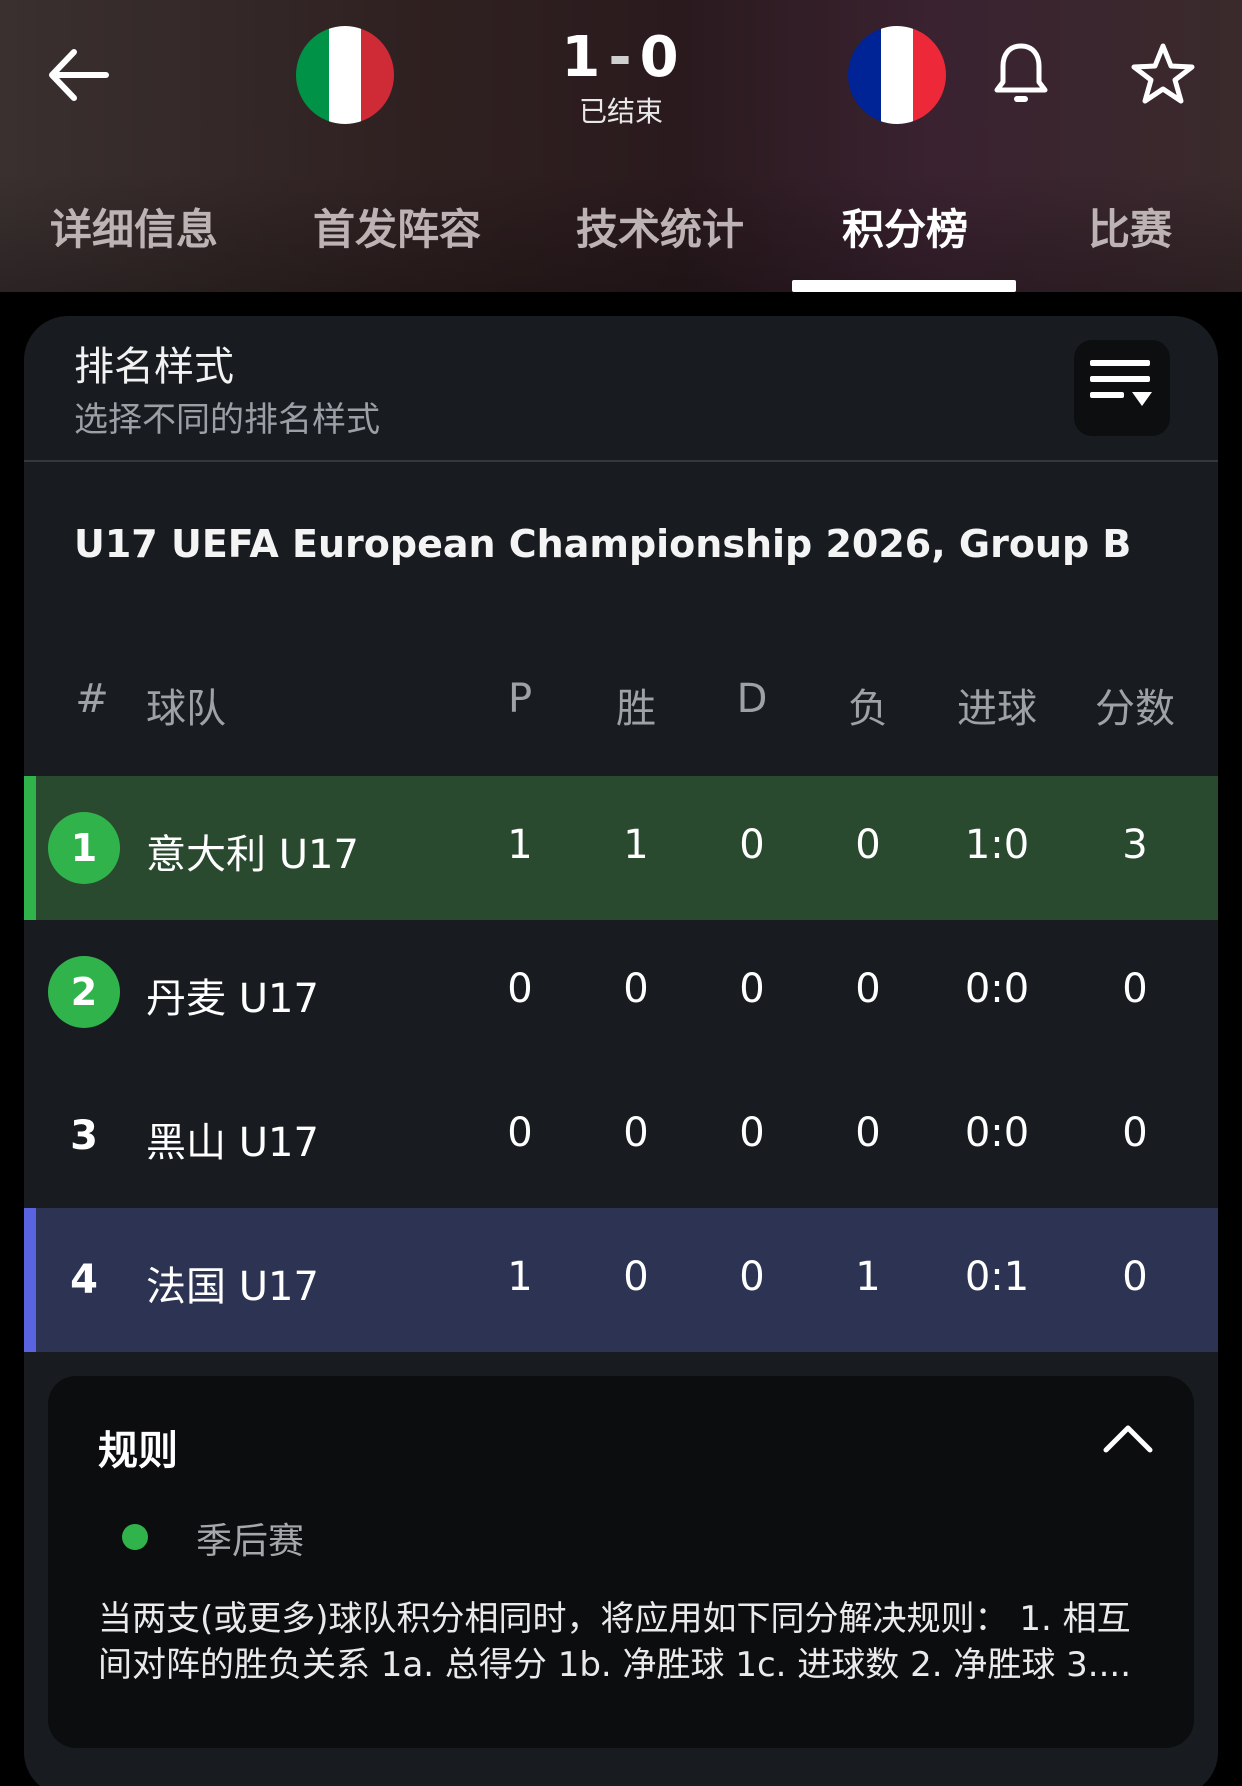 This screenshot has height=1786, width=1242. I want to click on goals: 0:1, so click(997, 1277).